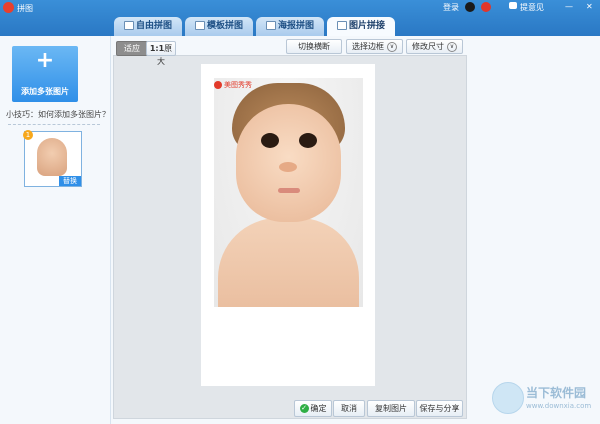  Describe the element at coordinates (288, 167) in the screenshot. I see `photo-nose` at that location.